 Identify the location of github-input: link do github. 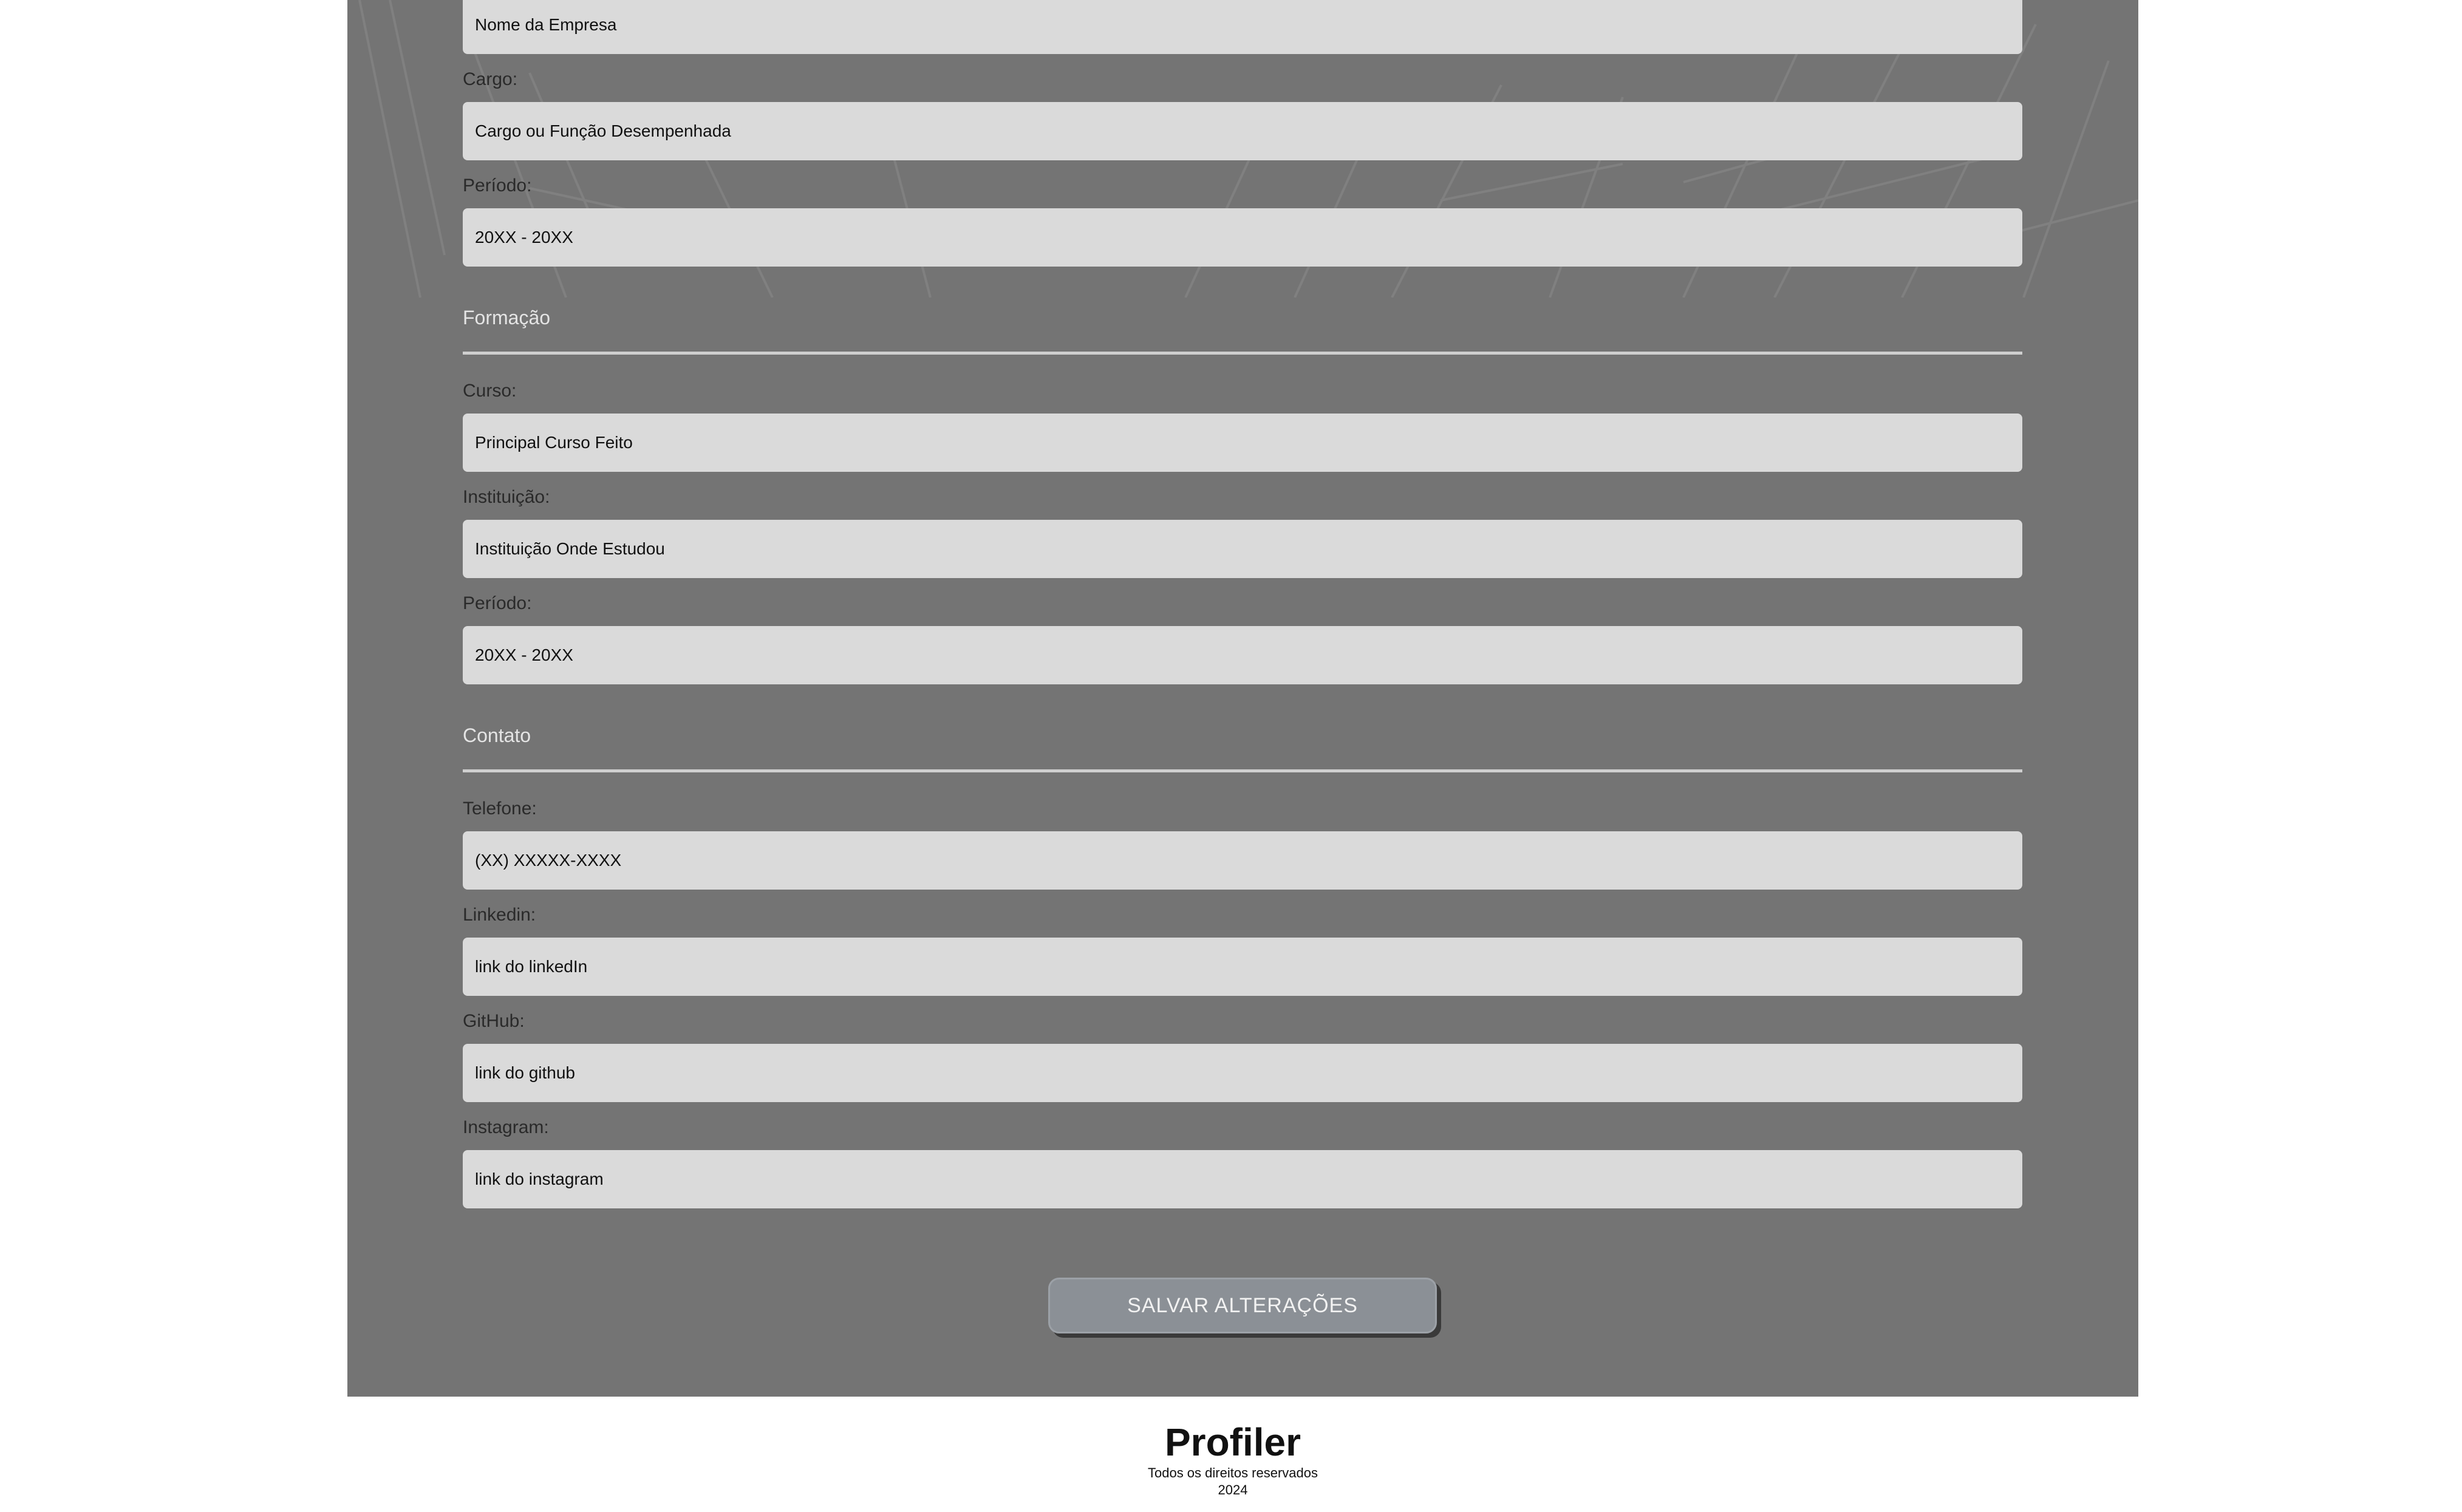
(1242, 1073).